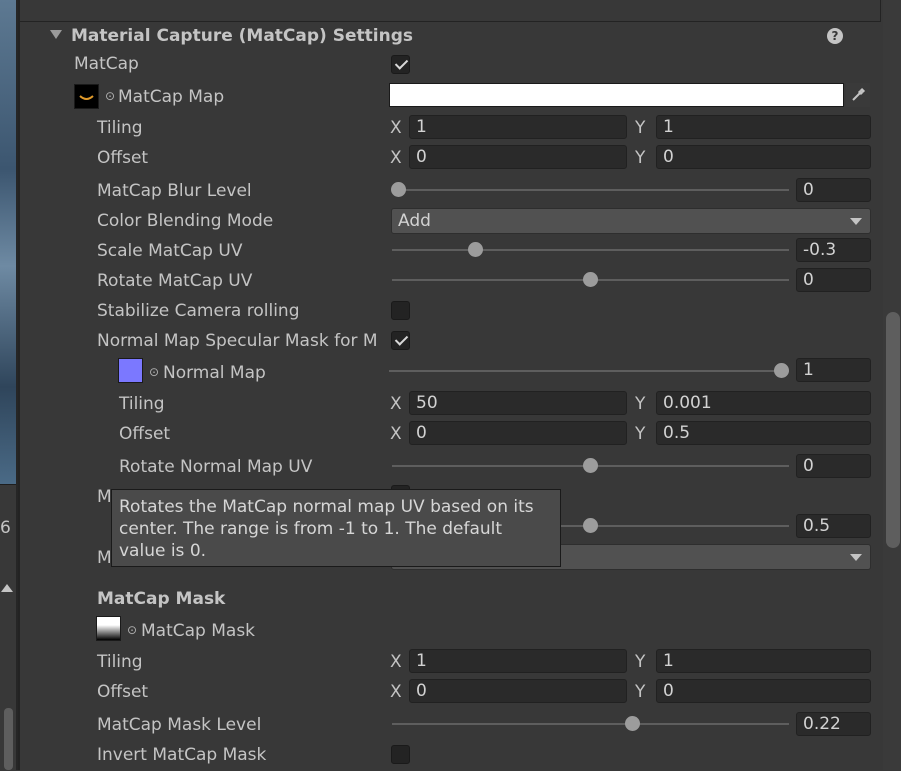  I want to click on rotate-normal-label: Rotate Normal Map UV, so click(216, 467).